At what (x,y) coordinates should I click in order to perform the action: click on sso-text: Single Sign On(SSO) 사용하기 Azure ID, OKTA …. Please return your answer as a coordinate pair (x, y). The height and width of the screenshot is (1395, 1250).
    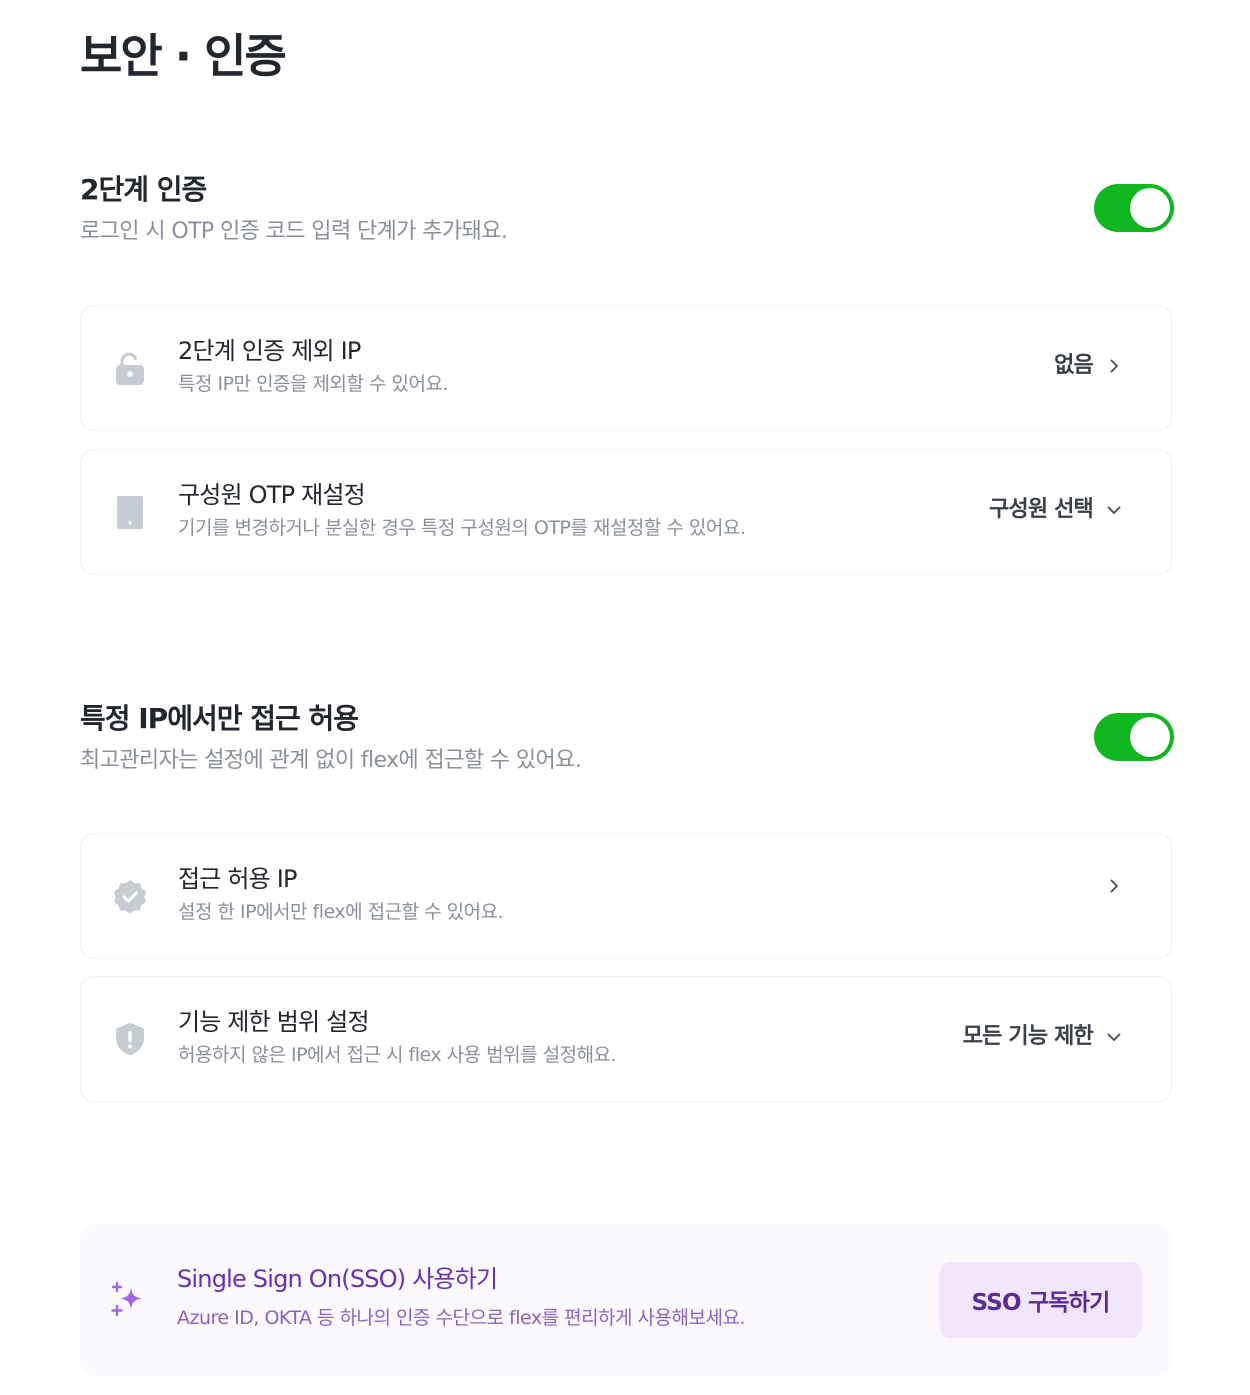
    Looking at the image, I should click on (461, 1297).